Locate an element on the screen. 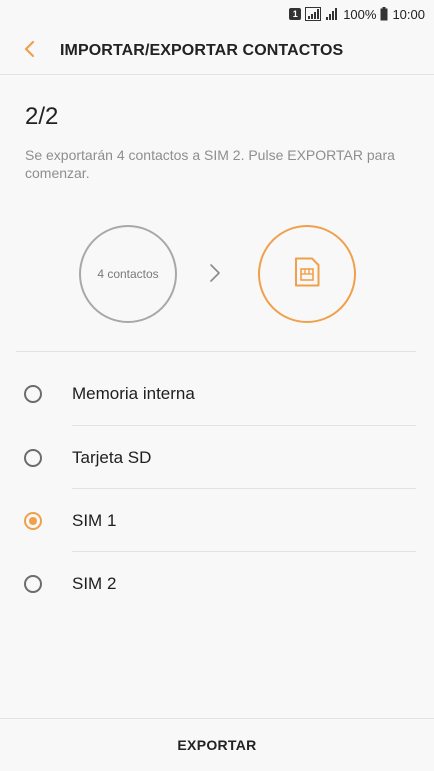 The width and height of the screenshot is (434, 771). source-label: 4 contactos is located at coordinates (128, 274).